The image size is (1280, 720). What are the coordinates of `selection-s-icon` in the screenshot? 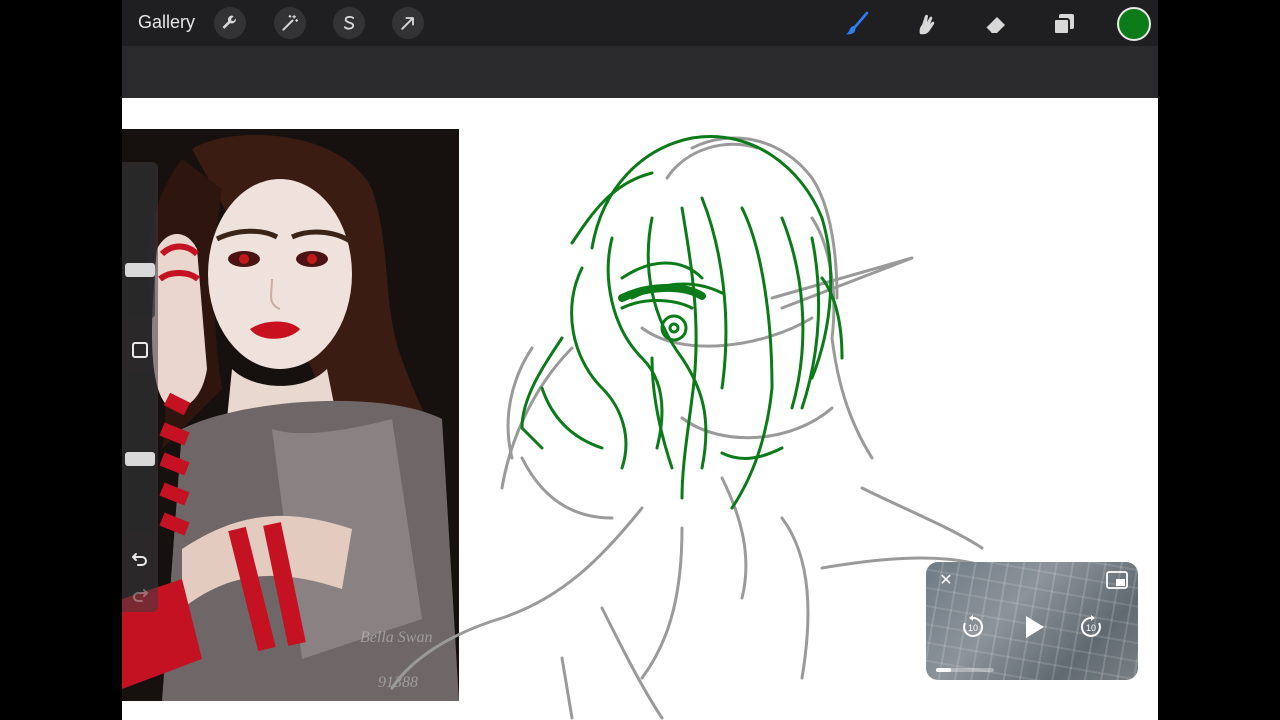 It's located at (349, 23).